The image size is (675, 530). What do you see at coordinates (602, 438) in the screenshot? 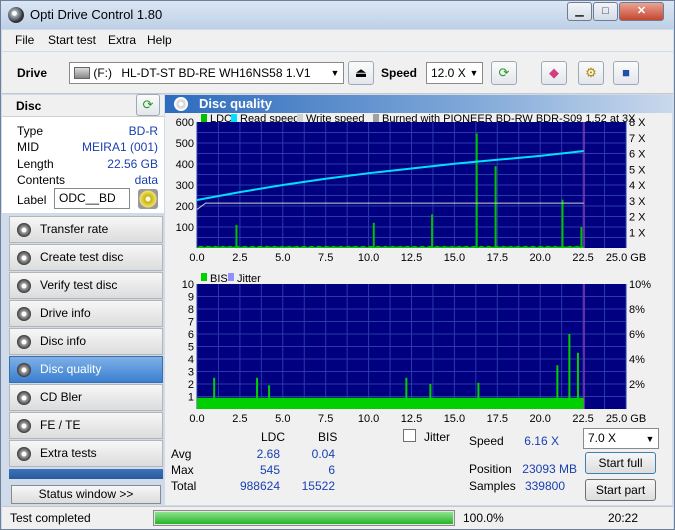
I see `test-speed-value: 7.0 X` at bounding box center [602, 438].